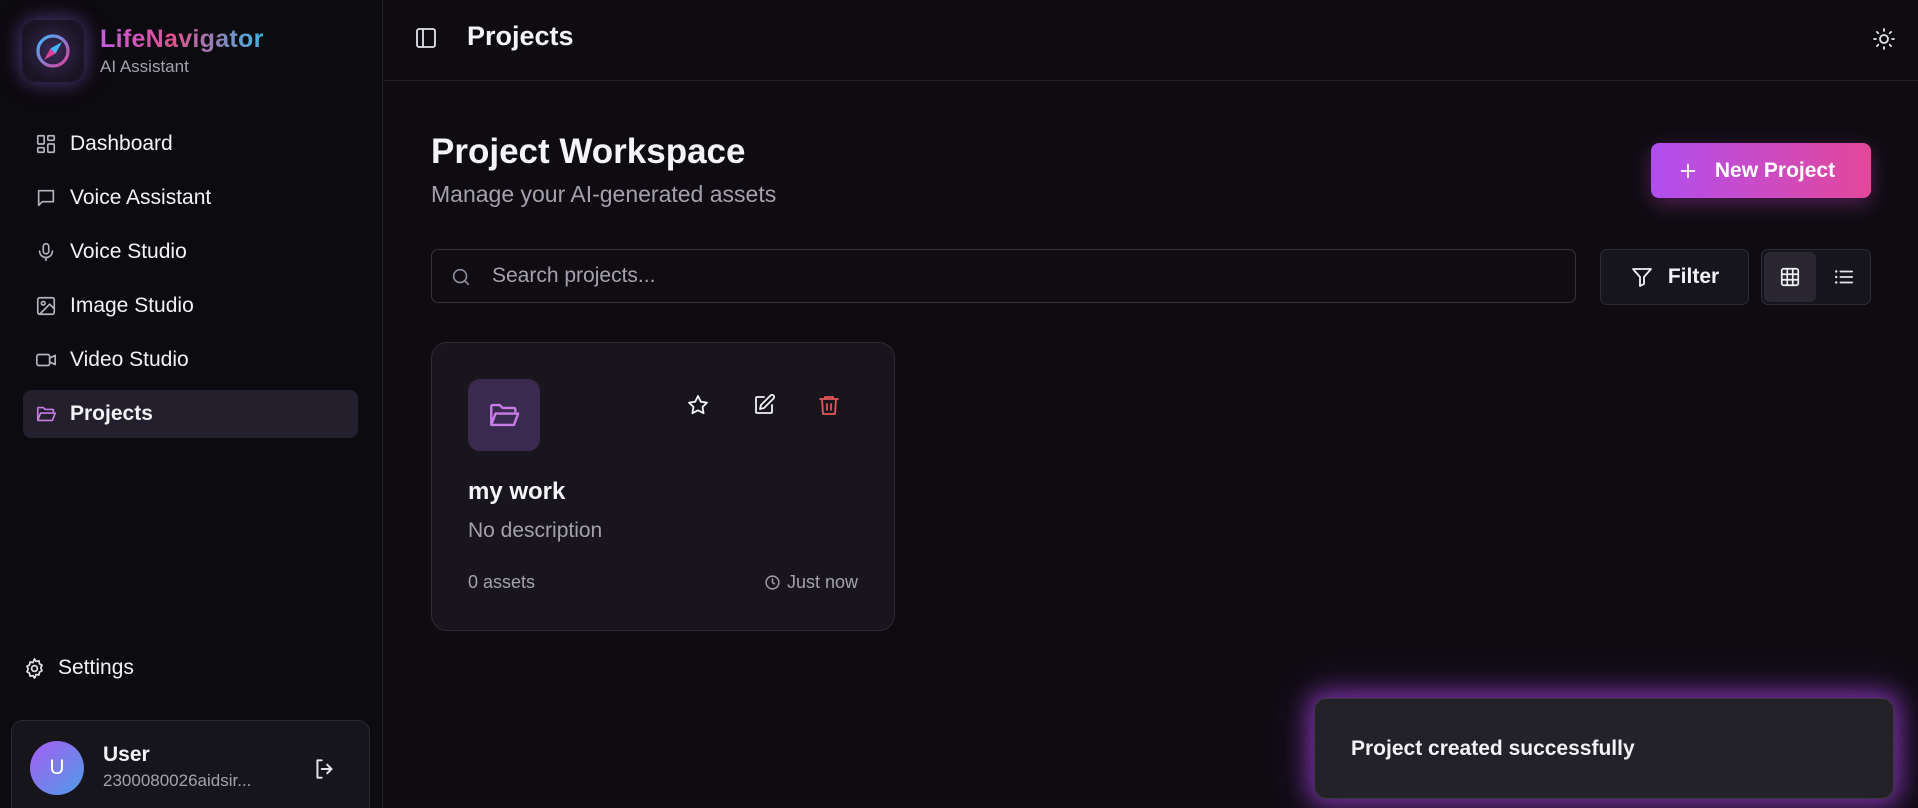 The image size is (1918, 808). I want to click on sidebar-item-image-studio: Image Studio, so click(190, 306).